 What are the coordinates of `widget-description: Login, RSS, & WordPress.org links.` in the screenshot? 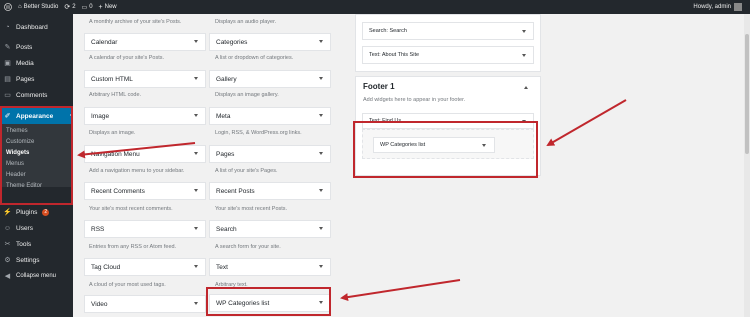 It's located at (258, 133).